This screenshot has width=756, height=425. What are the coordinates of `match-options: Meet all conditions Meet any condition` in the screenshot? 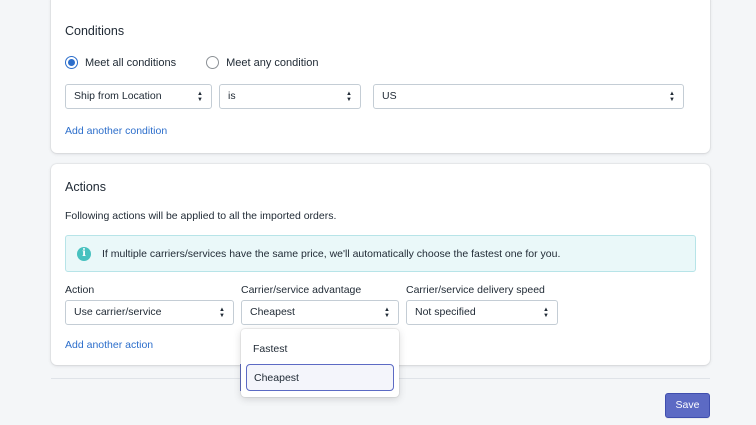 It's located at (206, 62).